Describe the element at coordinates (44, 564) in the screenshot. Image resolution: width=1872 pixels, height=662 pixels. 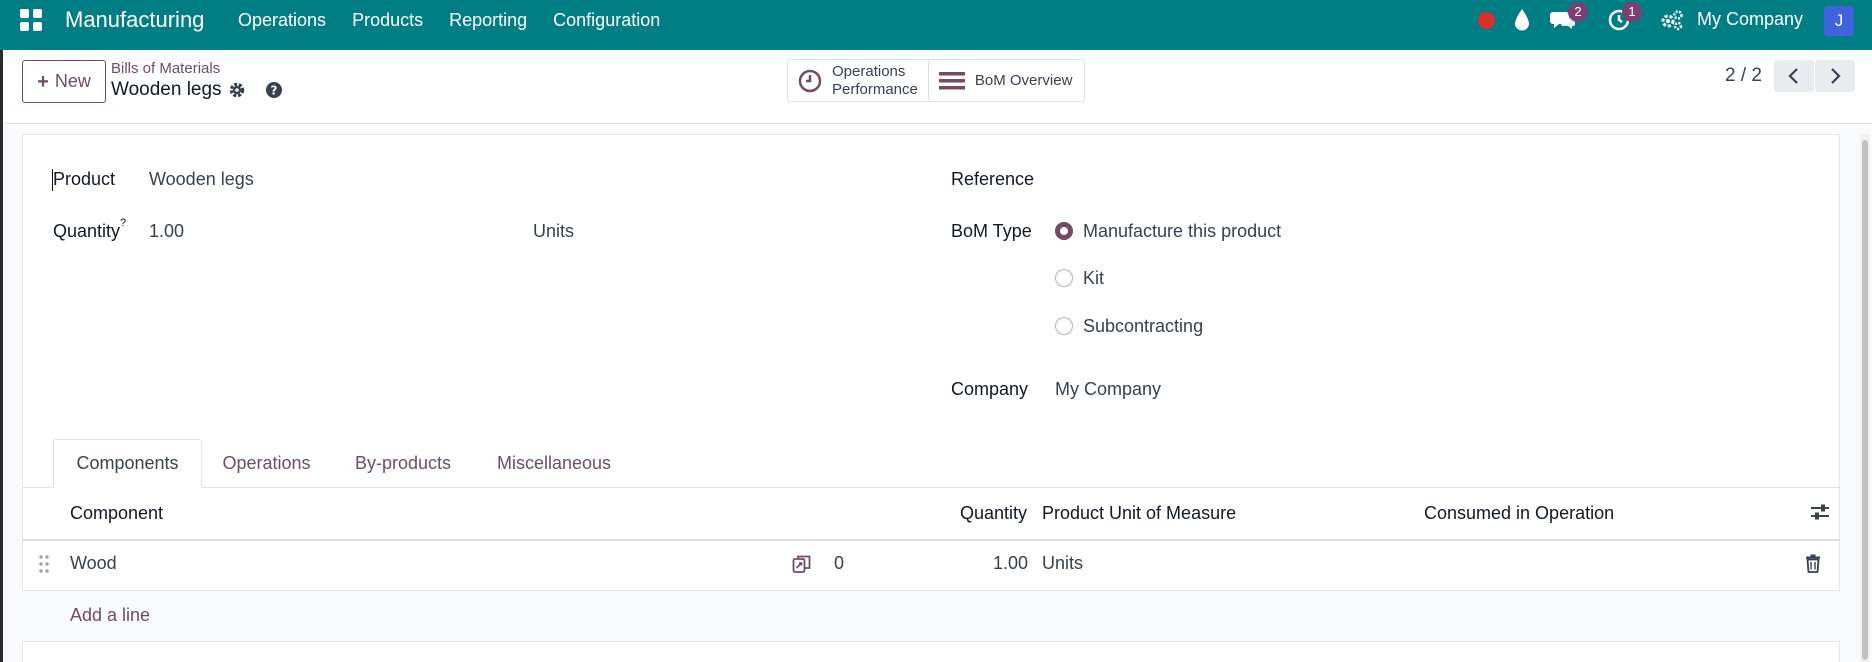
I see `drag-handle-icon` at that location.